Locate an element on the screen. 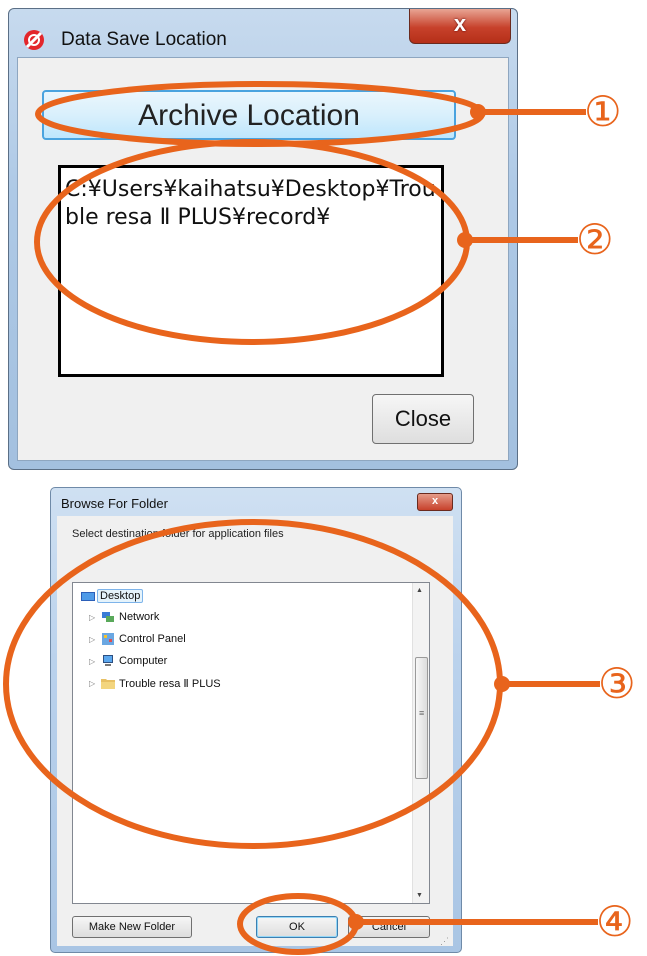  annotation-number-4: ④ is located at coordinates (615, 921).